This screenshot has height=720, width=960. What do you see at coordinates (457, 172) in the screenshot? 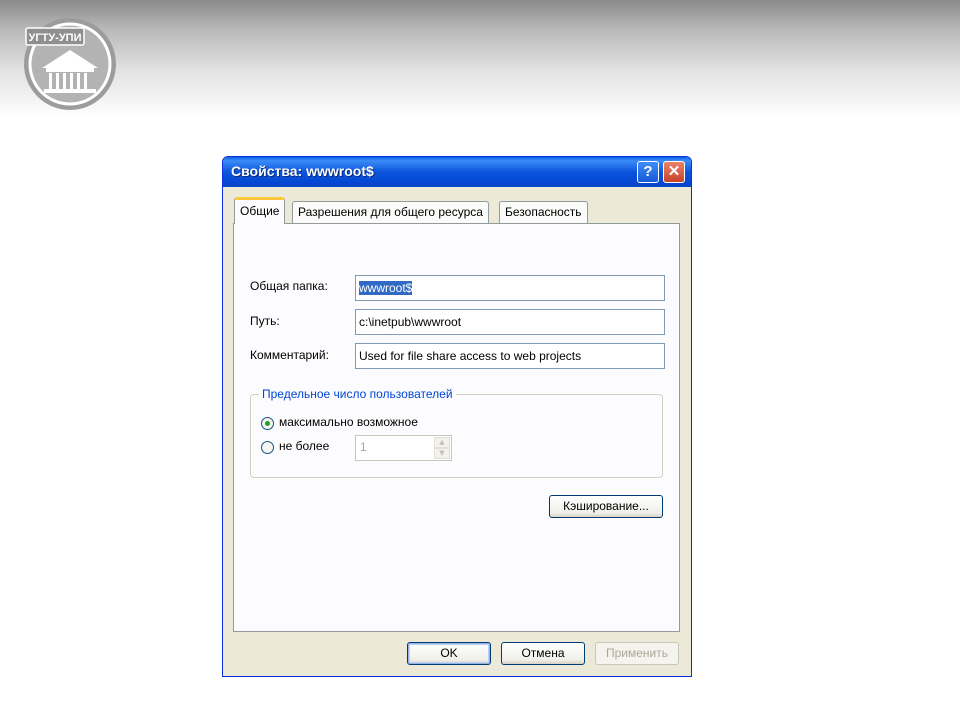
I see `title-bar: Свойства: wwwroot$ ? ✕` at bounding box center [457, 172].